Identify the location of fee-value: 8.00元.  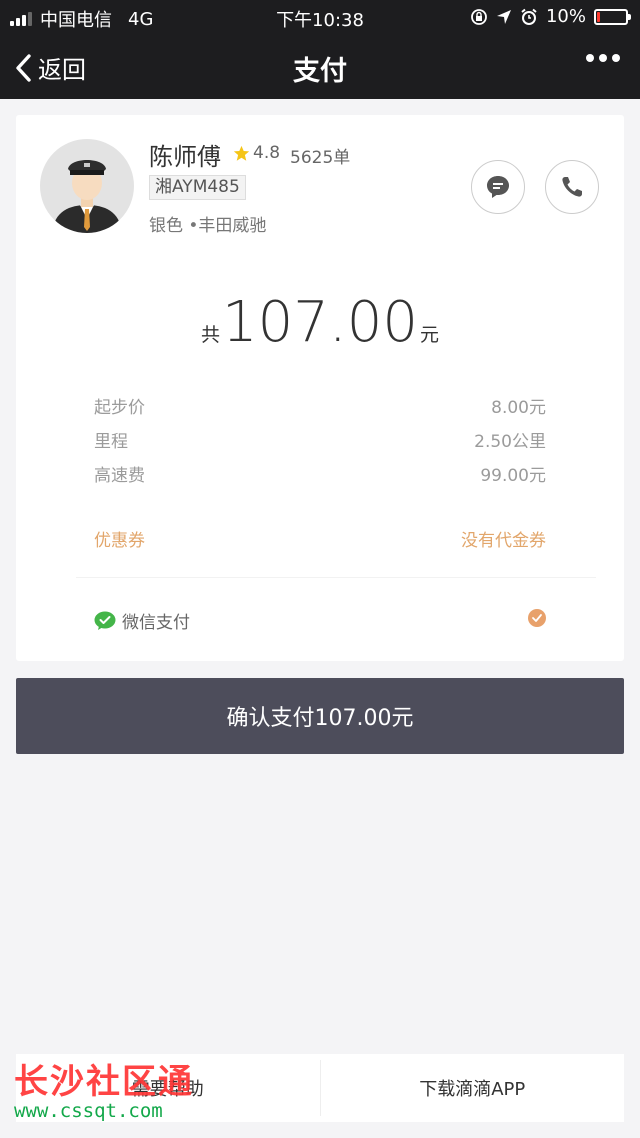
(518, 408).